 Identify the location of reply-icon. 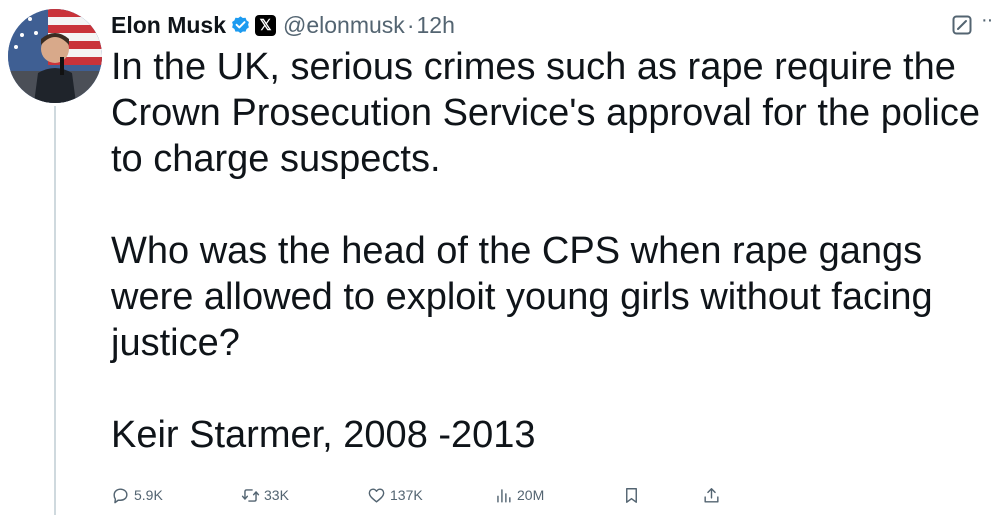
(120, 495).